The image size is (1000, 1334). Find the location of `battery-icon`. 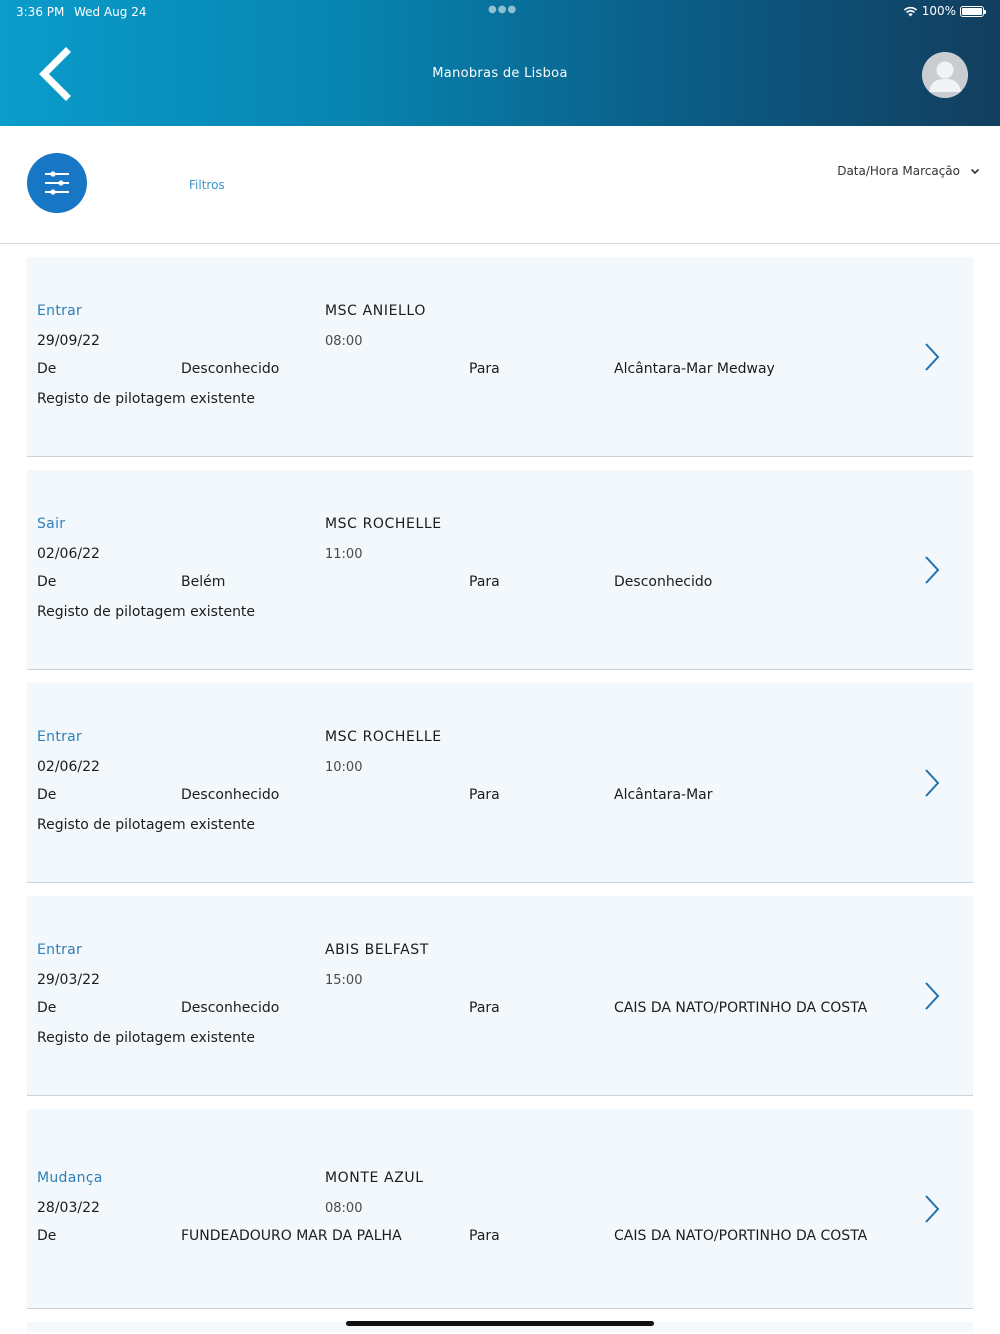

battery-icon is located at coordinates (973, 11).